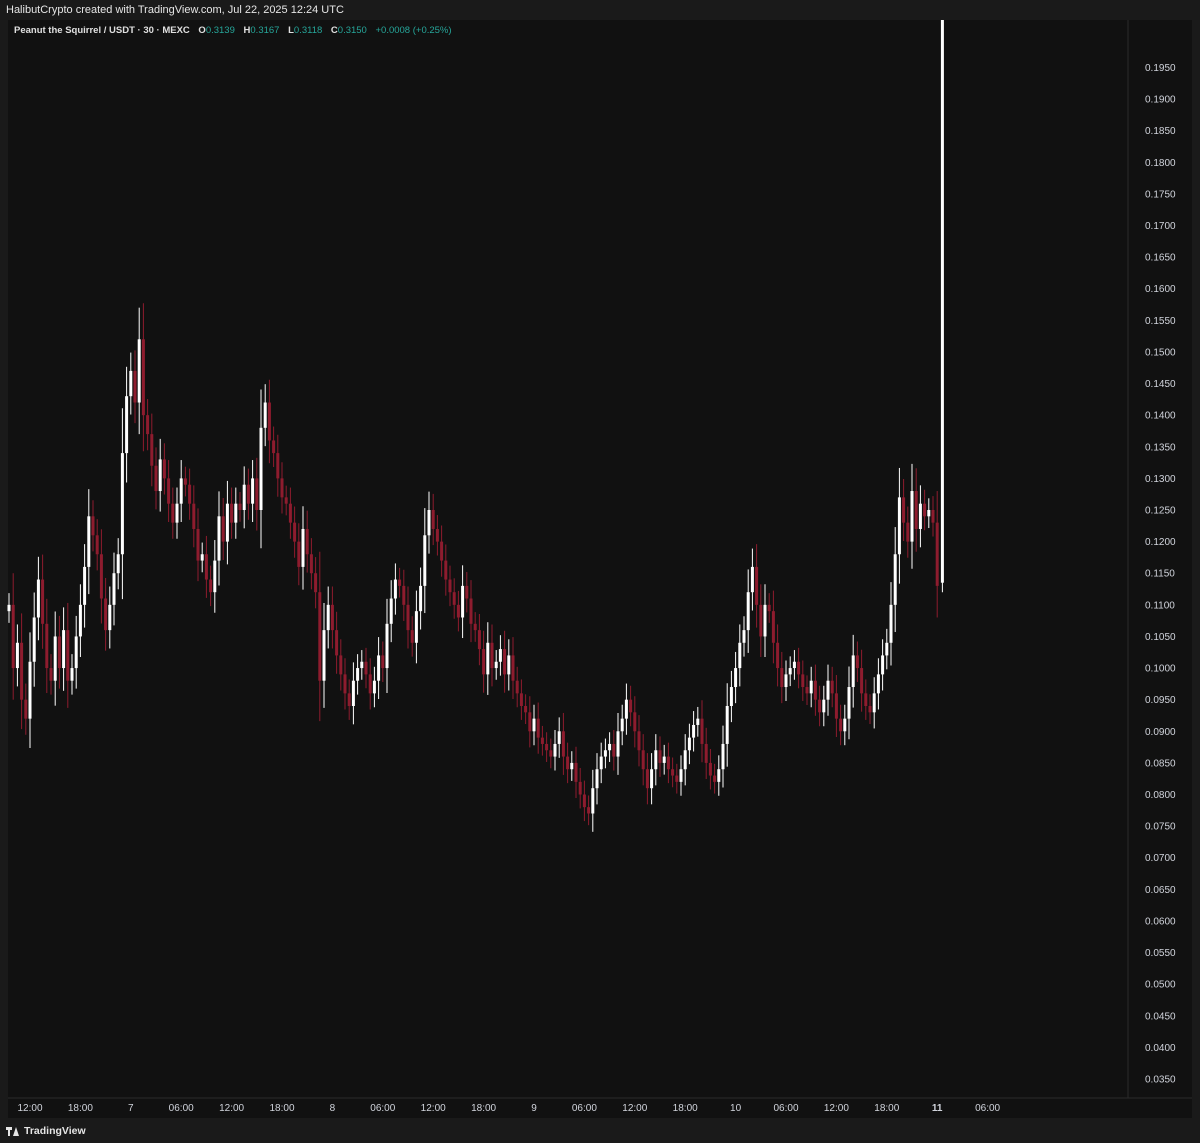  What do you see at coordinates (46, 1131) in the screenshot?
I see `tradingview-logo: TradingView` at bounding box center [46, 1131].